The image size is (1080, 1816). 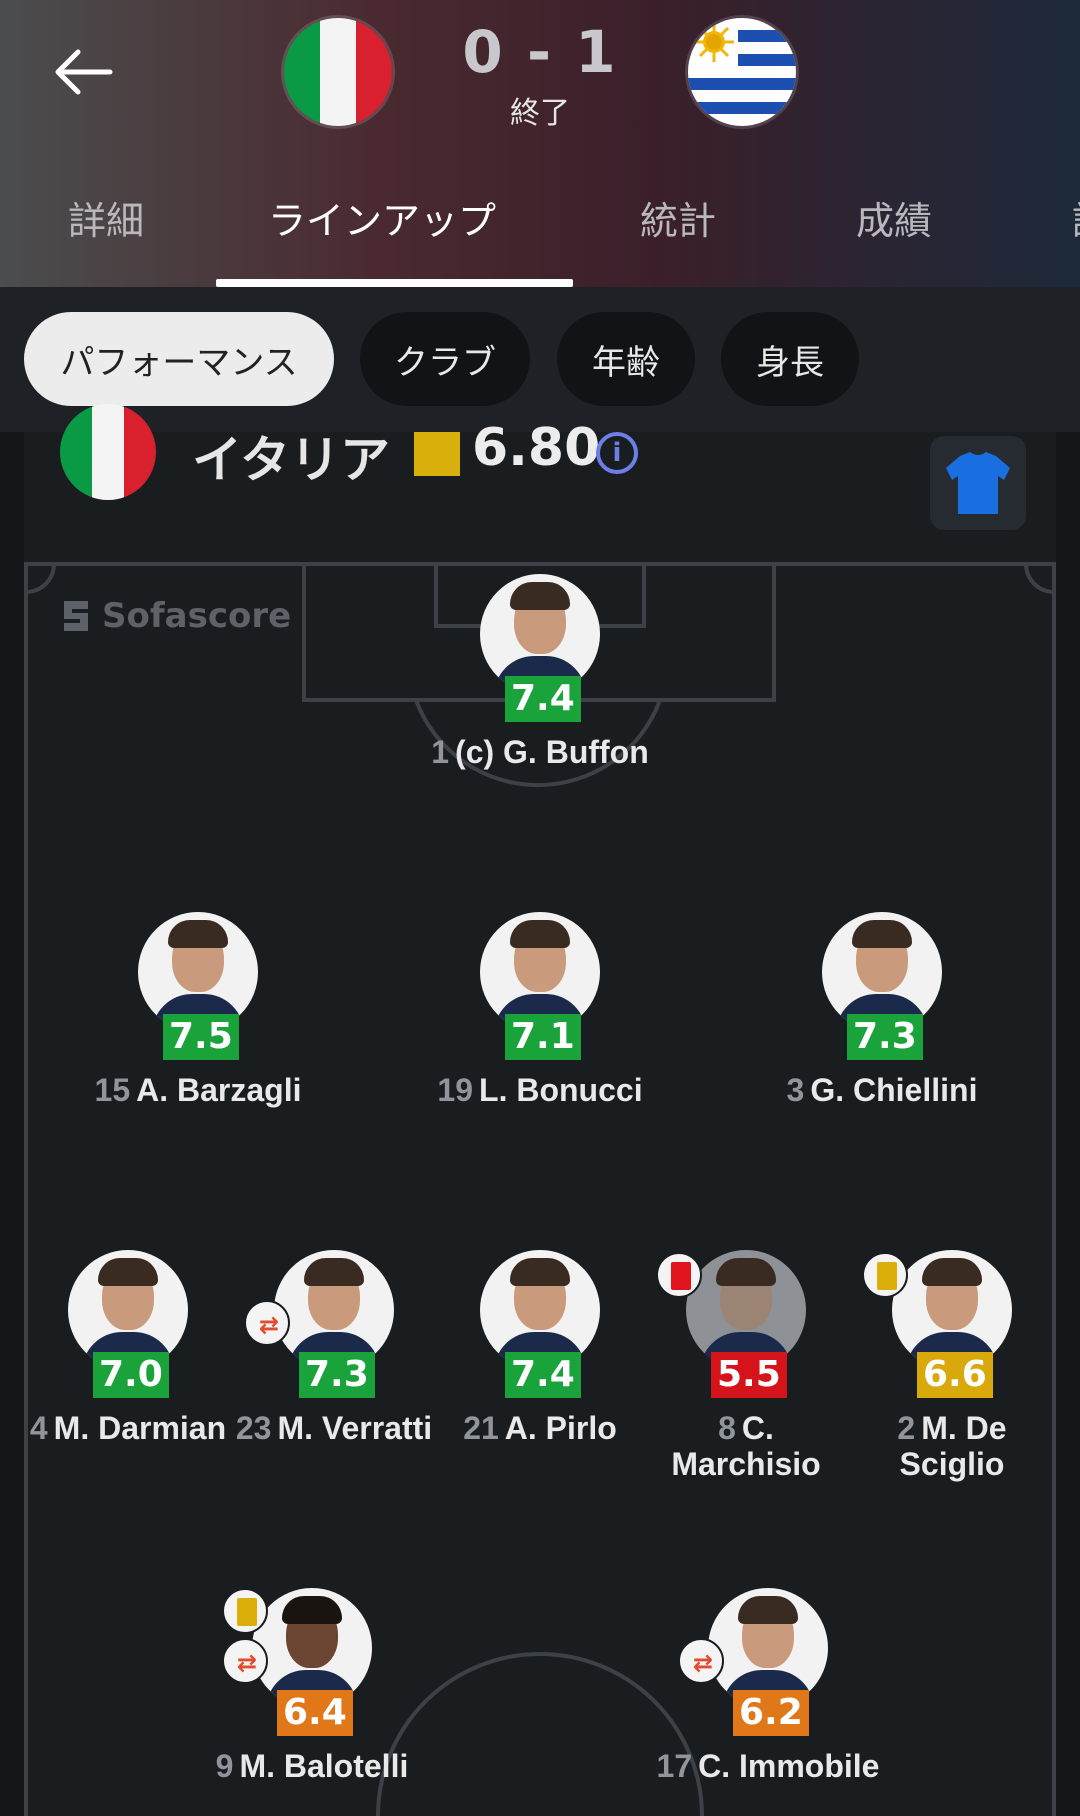 What do you see at coordinates (540, 52) in the screenshot?
I see `match-score: 0 - 1` at bounding box center [540, 52].